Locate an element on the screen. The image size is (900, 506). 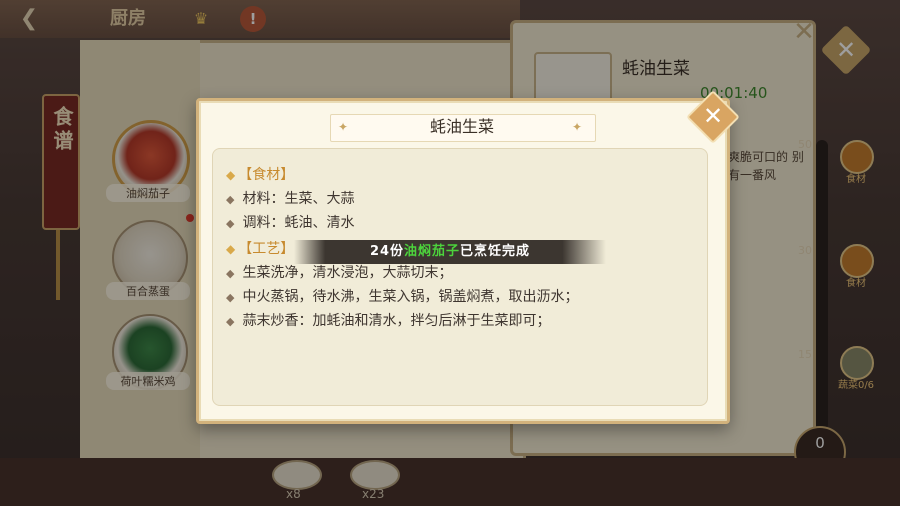
ingredient-line: ◆ 调料：蚝油、清水 is located at coordinates (290, 222).